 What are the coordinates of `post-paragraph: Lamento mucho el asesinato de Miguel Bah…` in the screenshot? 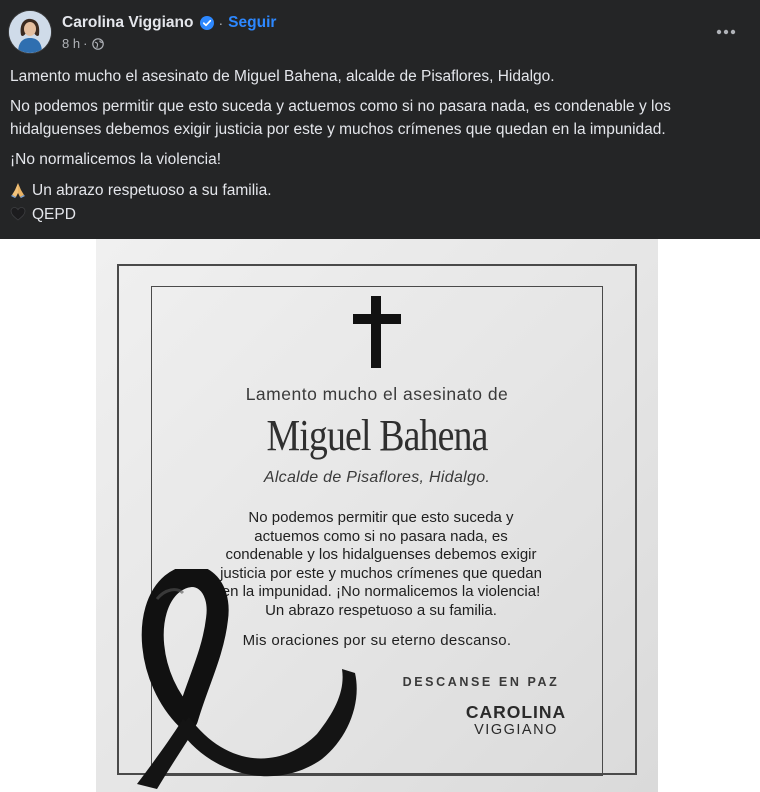 It's located at (282, 76).